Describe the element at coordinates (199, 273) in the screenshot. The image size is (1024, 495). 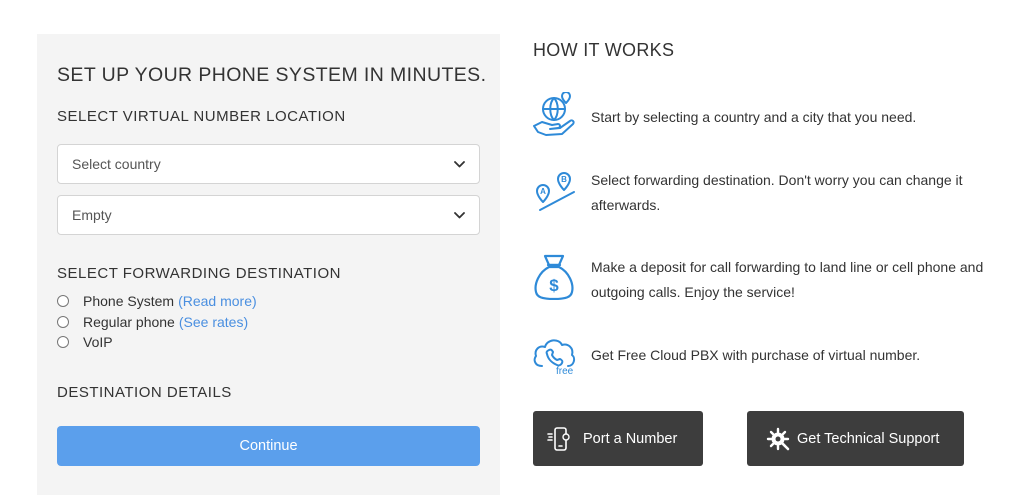
I see `forwarding-heading: SELECT FORWARDING DESTINATION` at that location.